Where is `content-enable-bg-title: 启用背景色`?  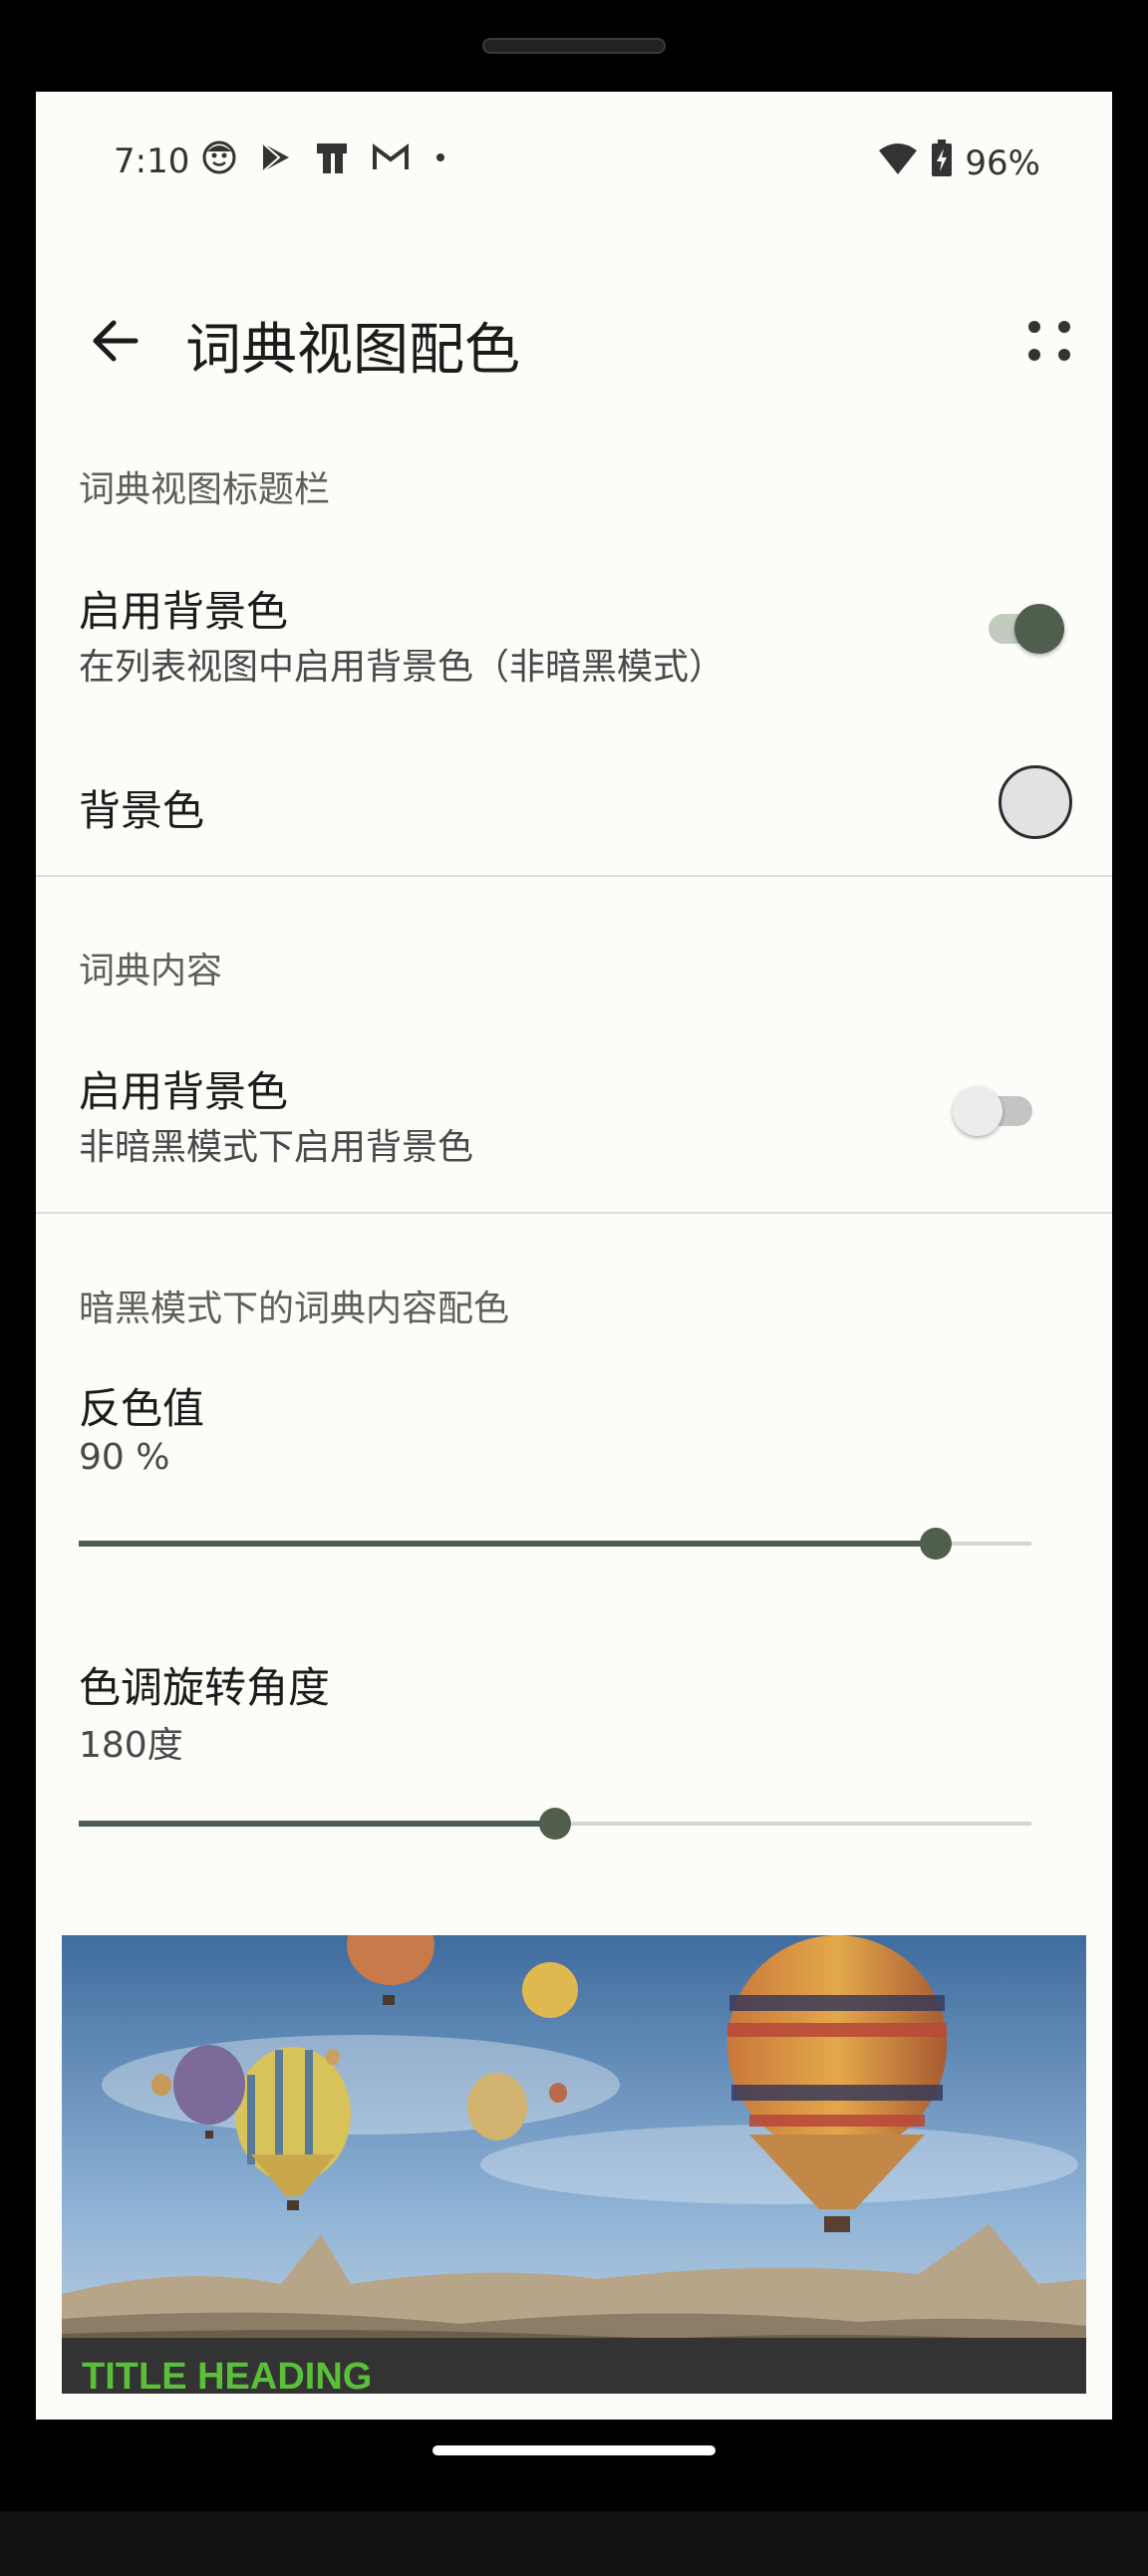 content-enable-bg-title: 启用背景色 is located at coordinates (184, 1091).